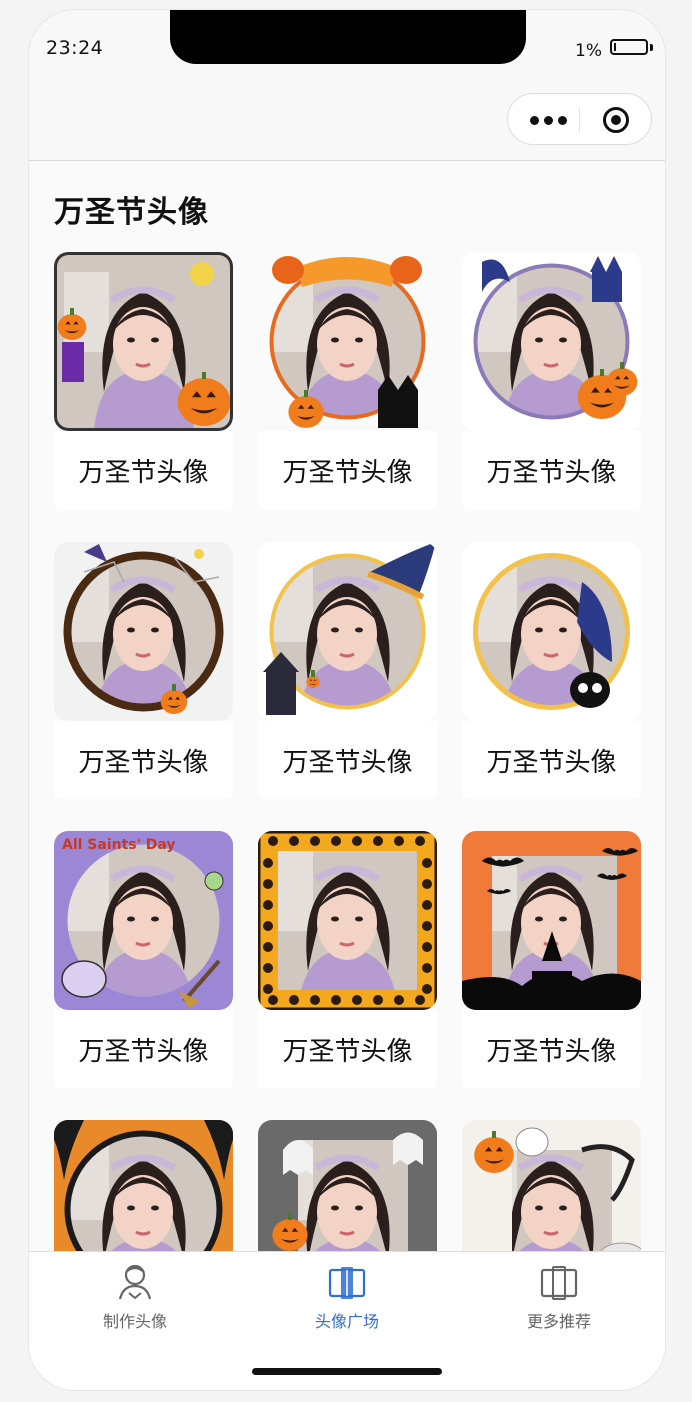  I want to click on tab-more-recommend: 更多推荐, so click(559, 1300).